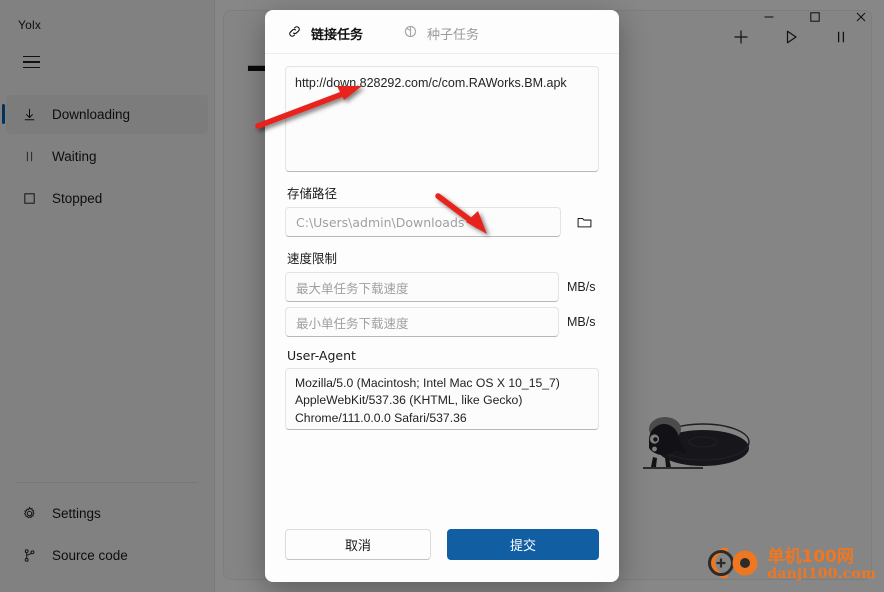  I want to click on link-icon, so click(294, 33).